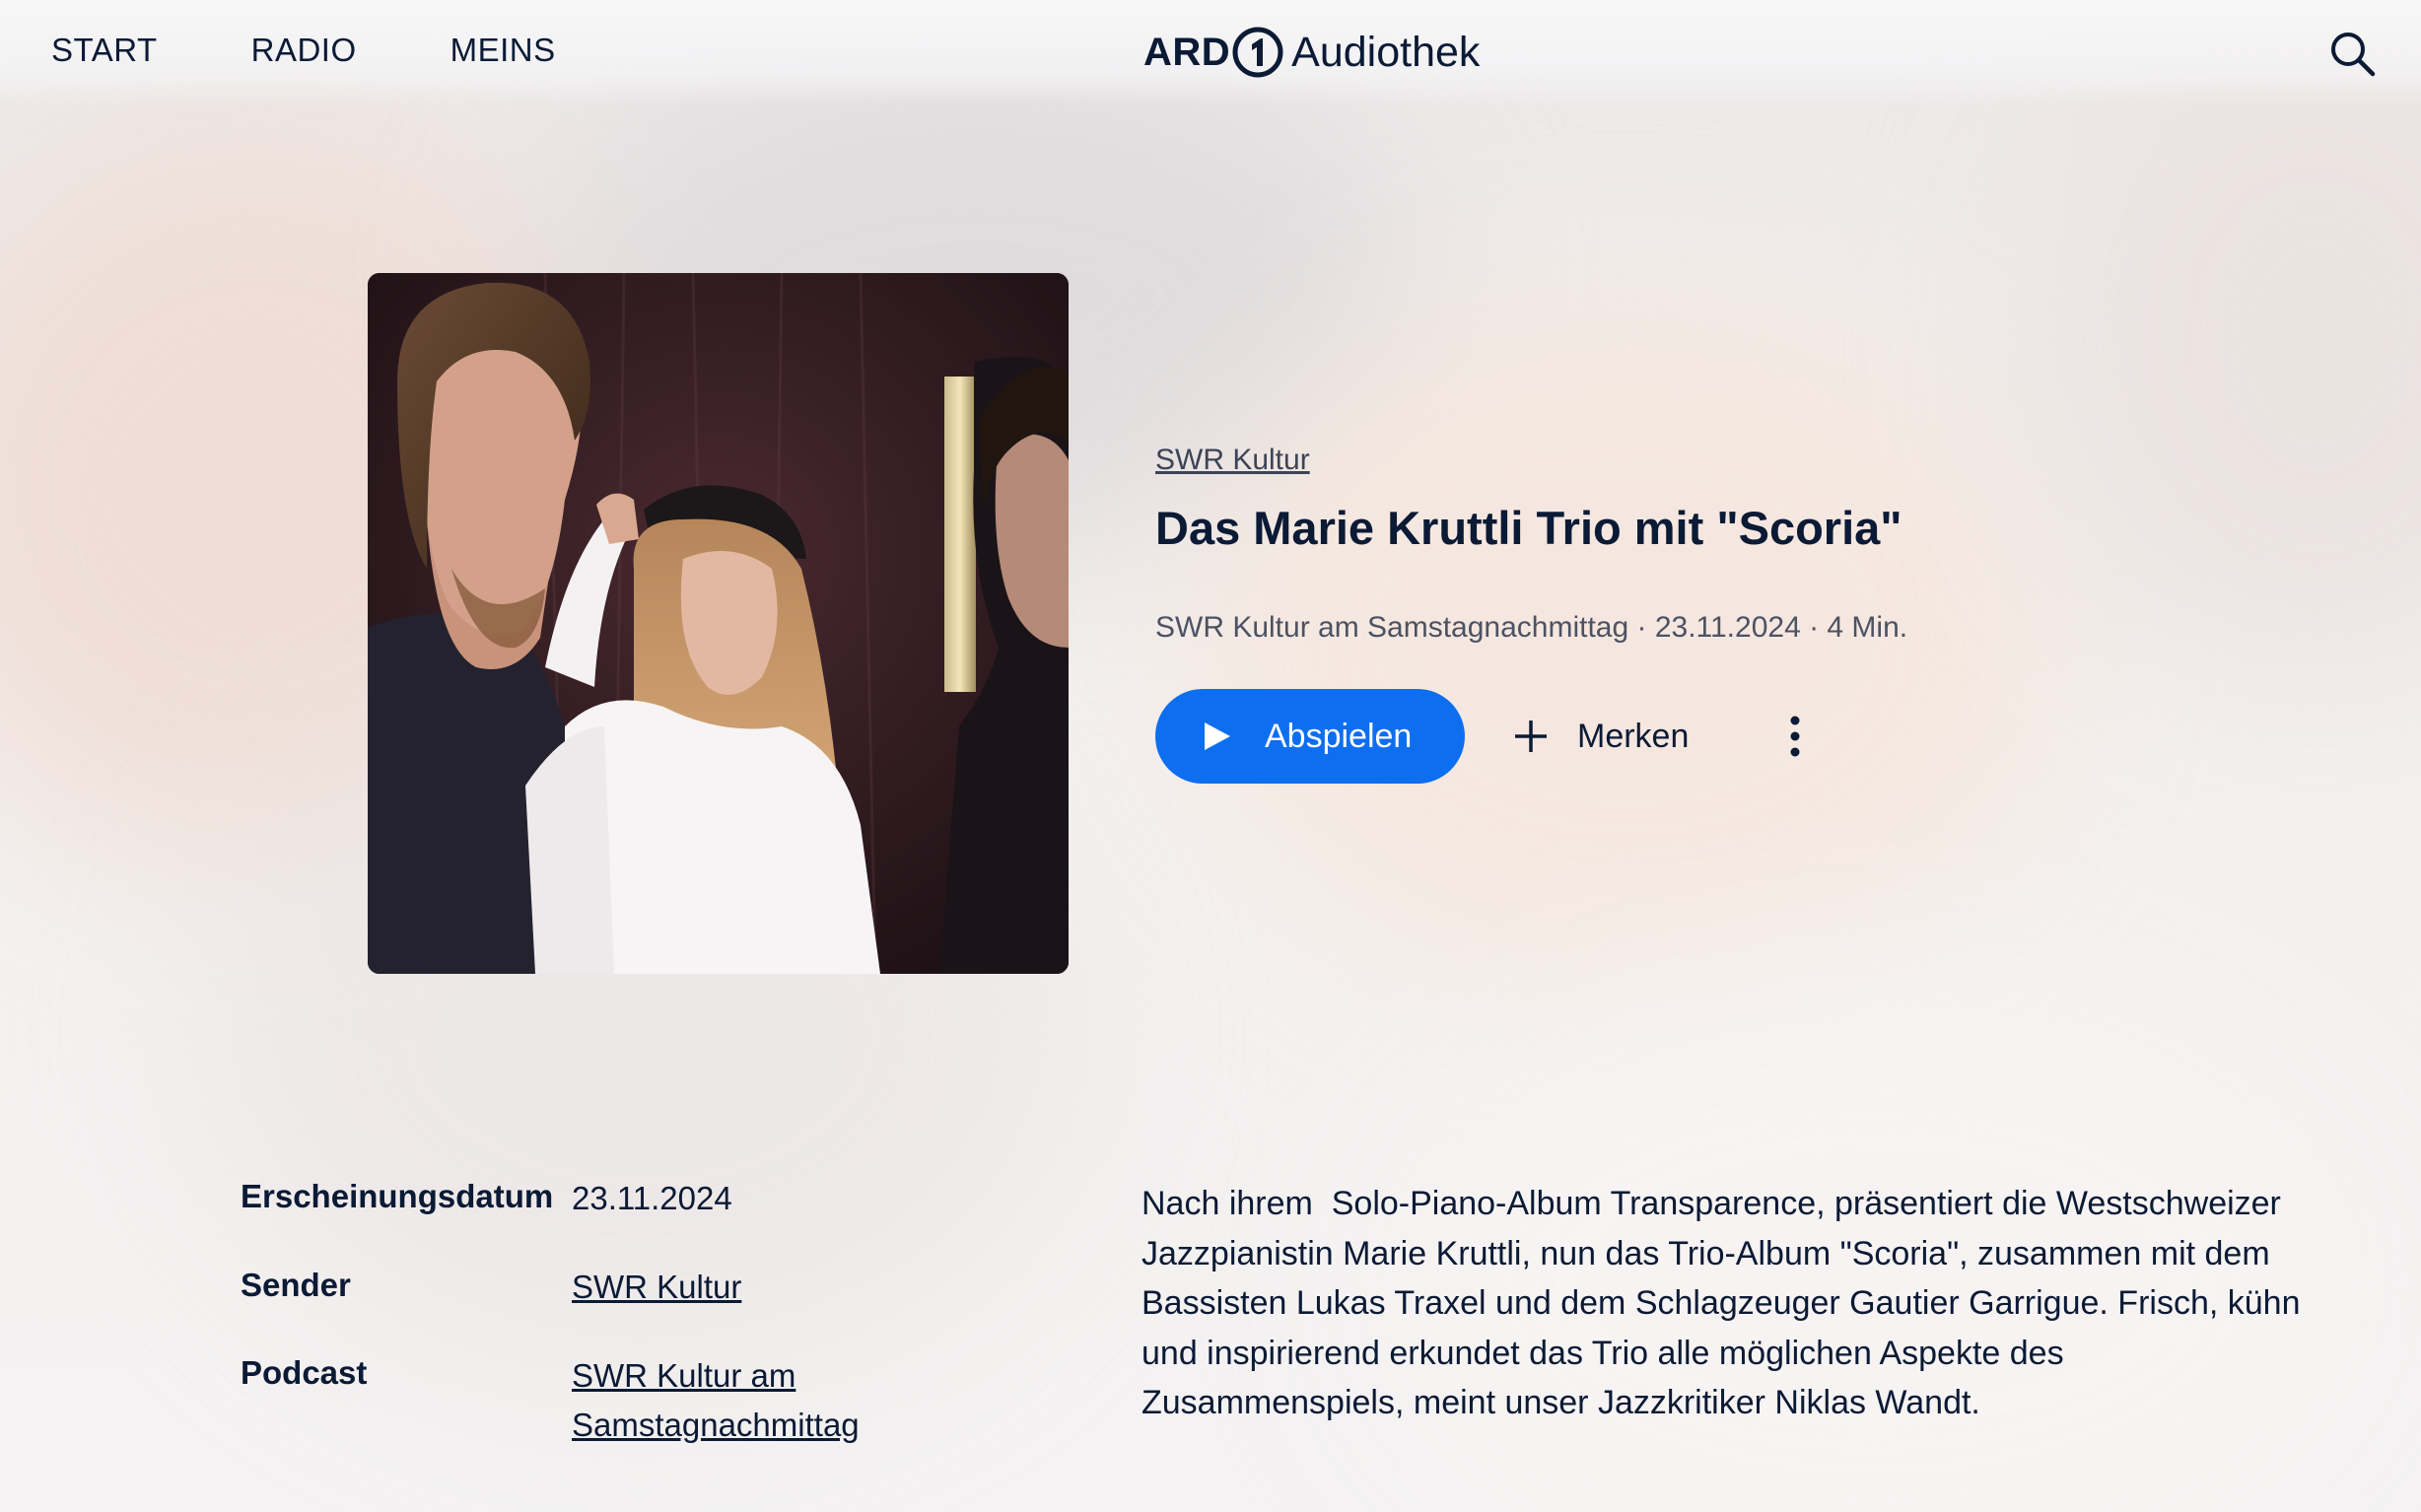  What do you see at coordinates (1339, 736) in the screenshot?
I see `play-button-label: Abspielen` at bounding box center [1339, 736].